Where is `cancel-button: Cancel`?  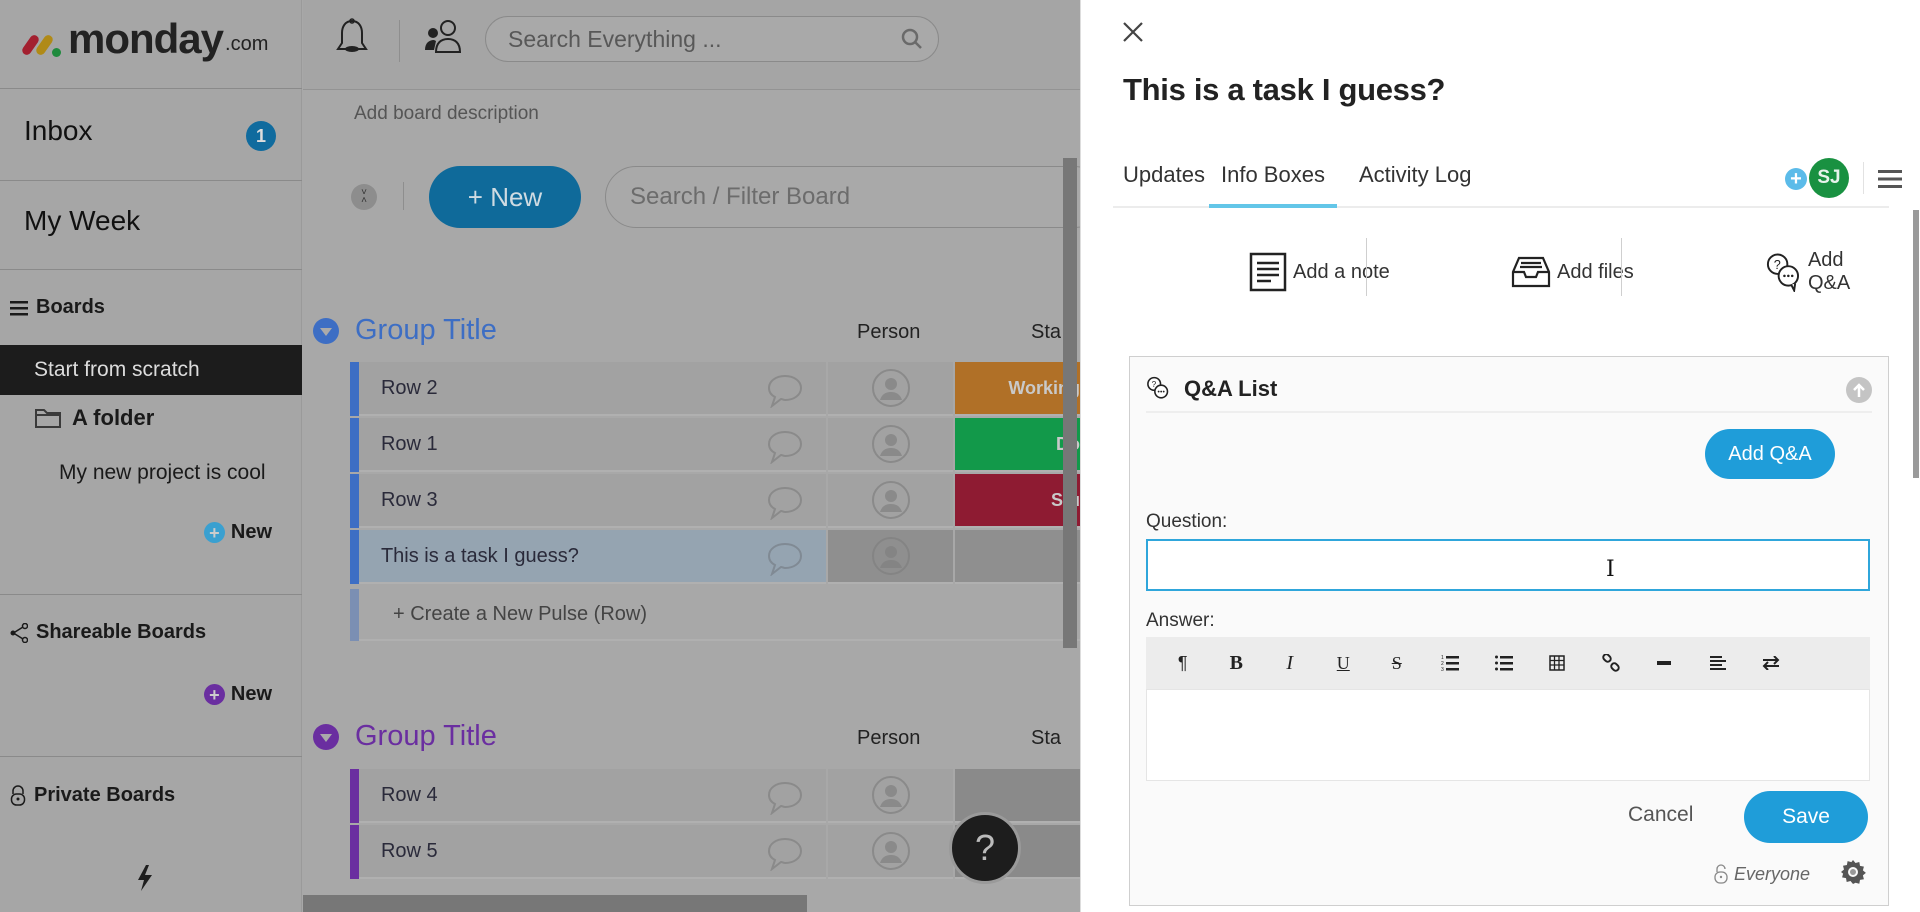 cancel-button: Cancel is located at coordinates (1660, 815).